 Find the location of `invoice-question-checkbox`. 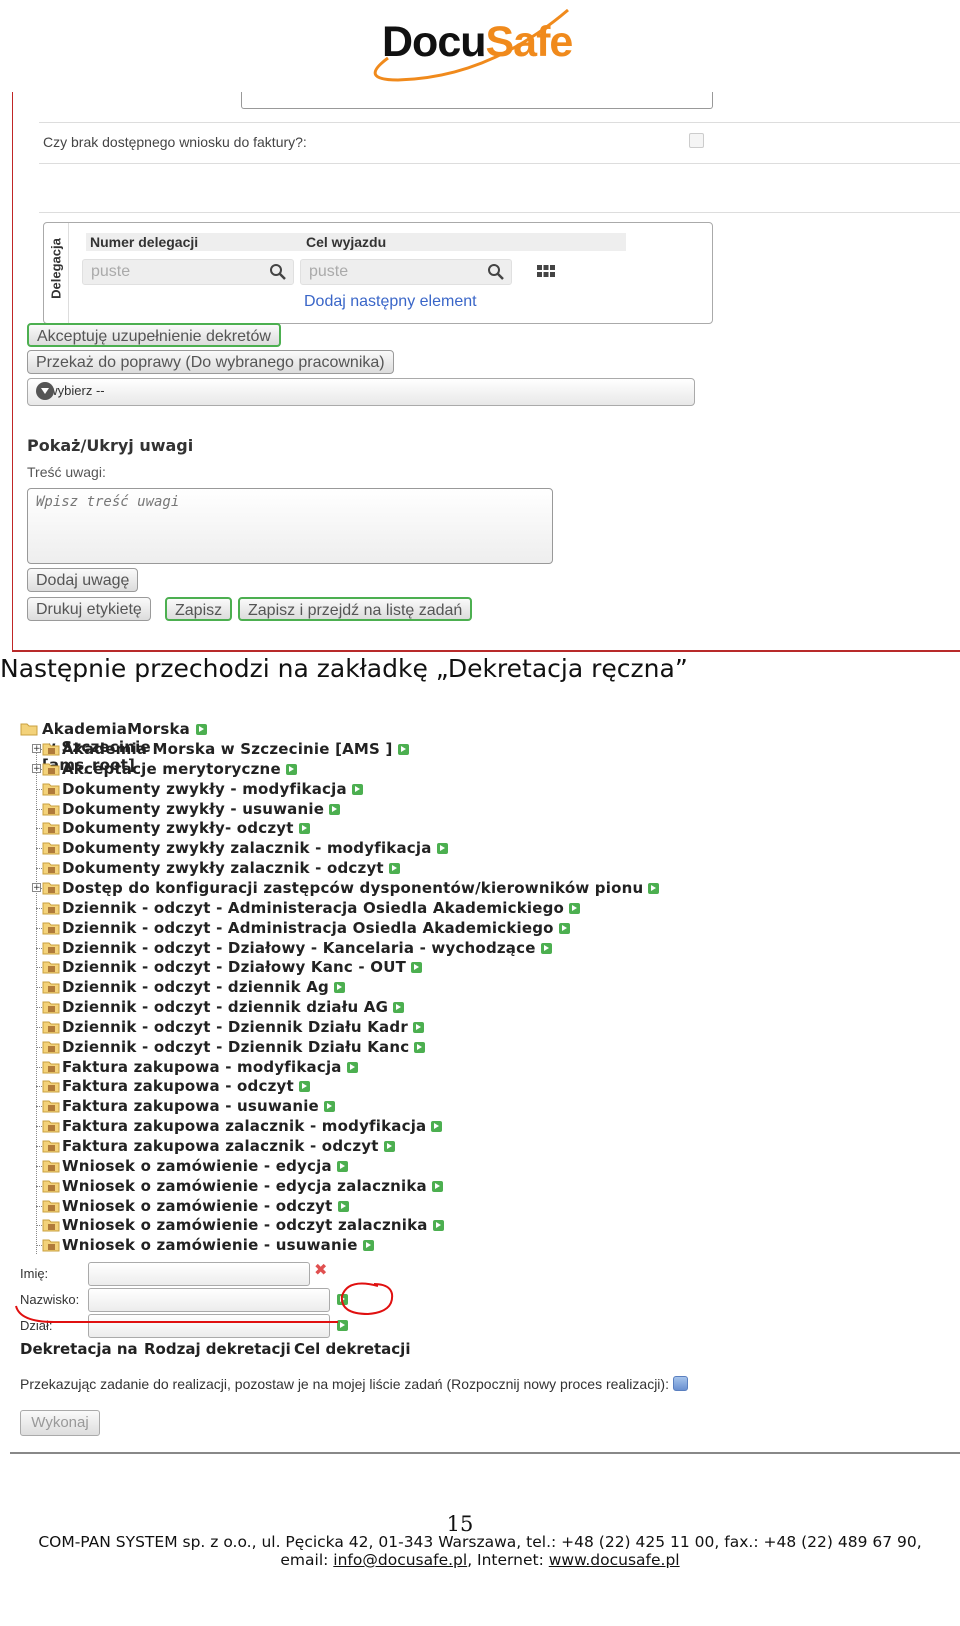

invoice-question-checkbox is located at coordinates (696, 140).